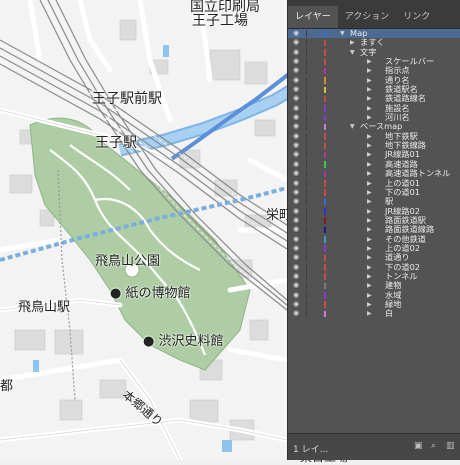 The height and width of the screenshot is (465, 460). I want to click on layer-row: ◉ ▶ スケールバー, so click(374, 61).